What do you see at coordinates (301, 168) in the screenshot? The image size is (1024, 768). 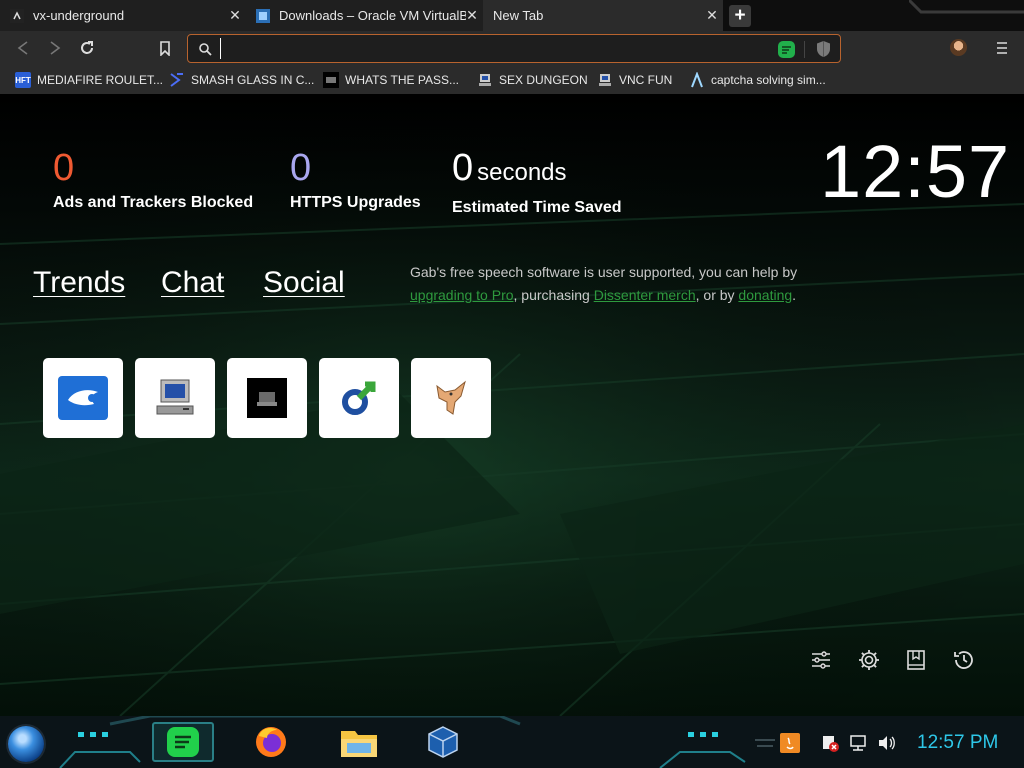 I see `https-upgrades-count: 0` at bounding box center [301, 168].